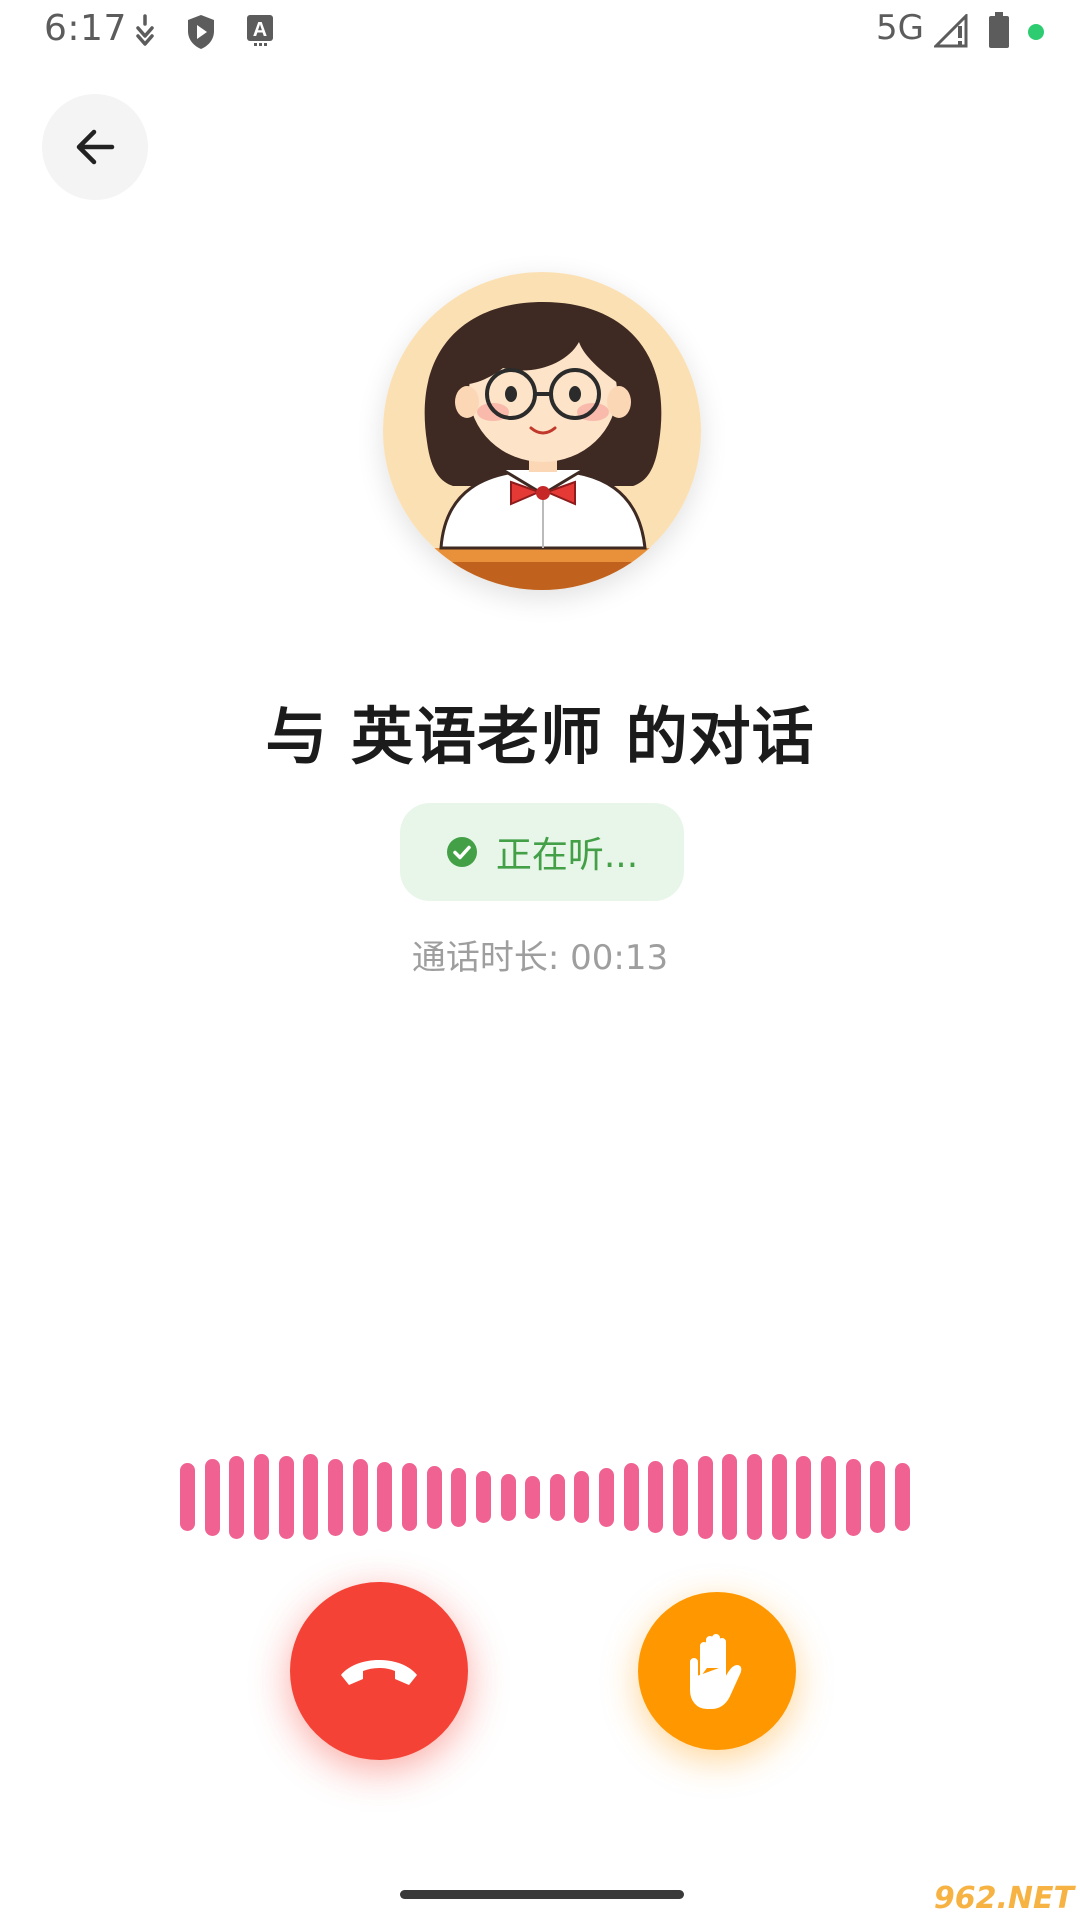 This screenshot has width=1080, height=1920. I want to click on font-a-icon: A, so click(260, 32).